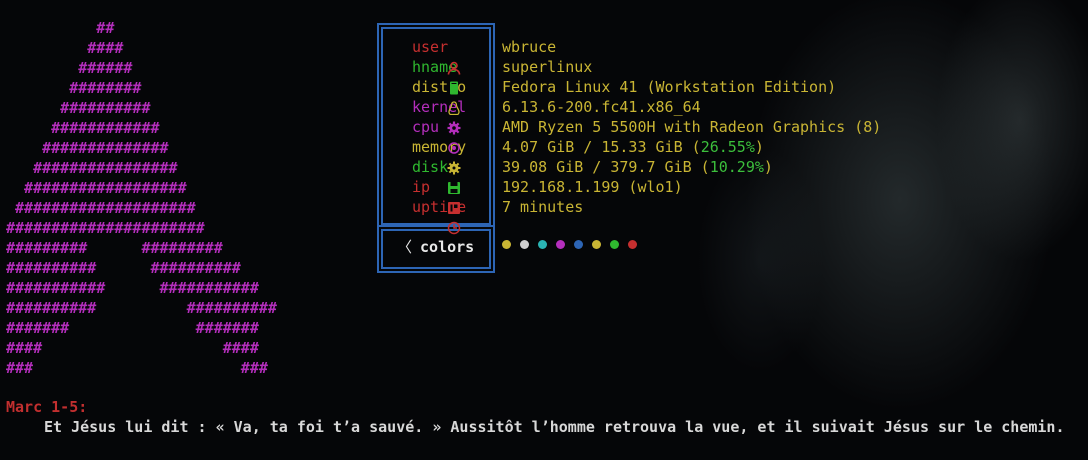  I want to click on phone-icon, so click(426, 77).